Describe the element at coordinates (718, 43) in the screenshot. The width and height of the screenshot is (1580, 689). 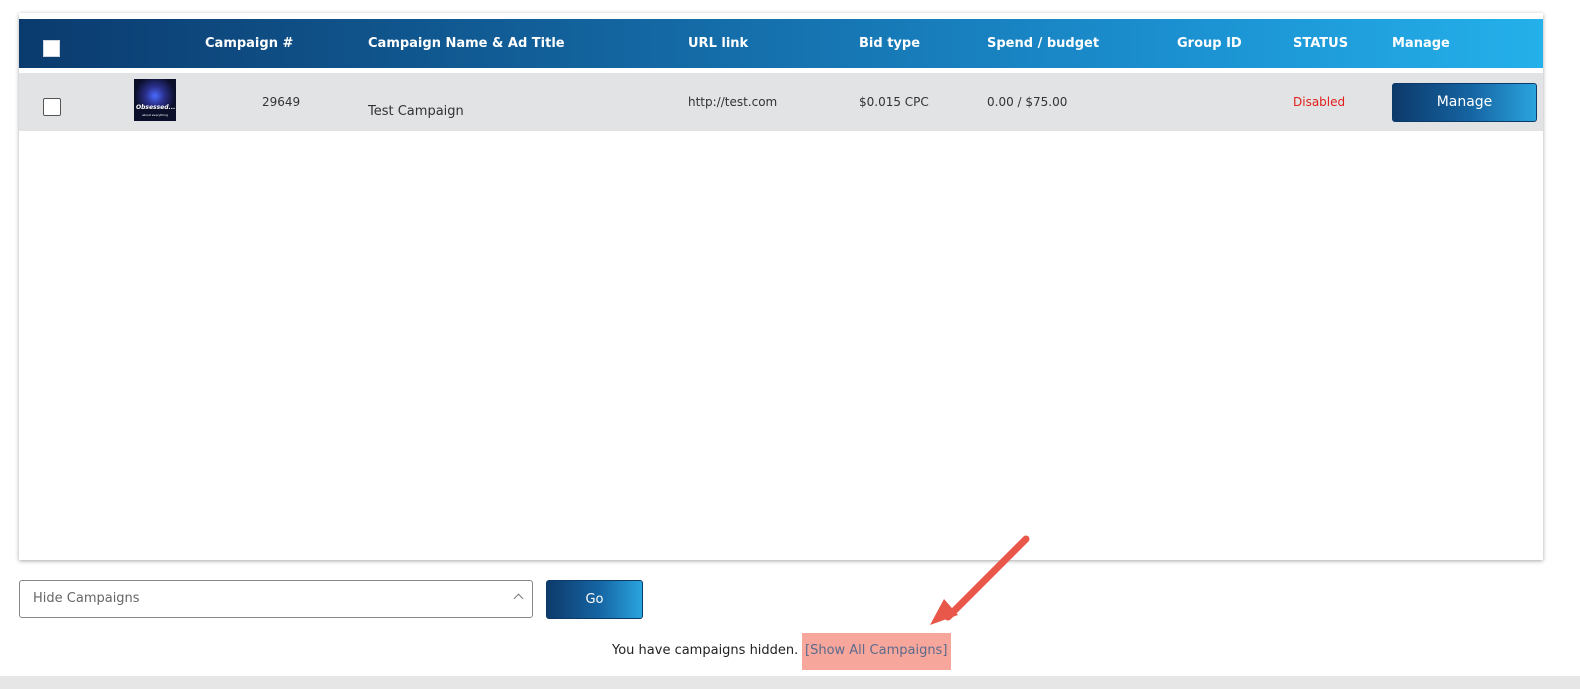
I see `header-url-link: URL link` at that location.